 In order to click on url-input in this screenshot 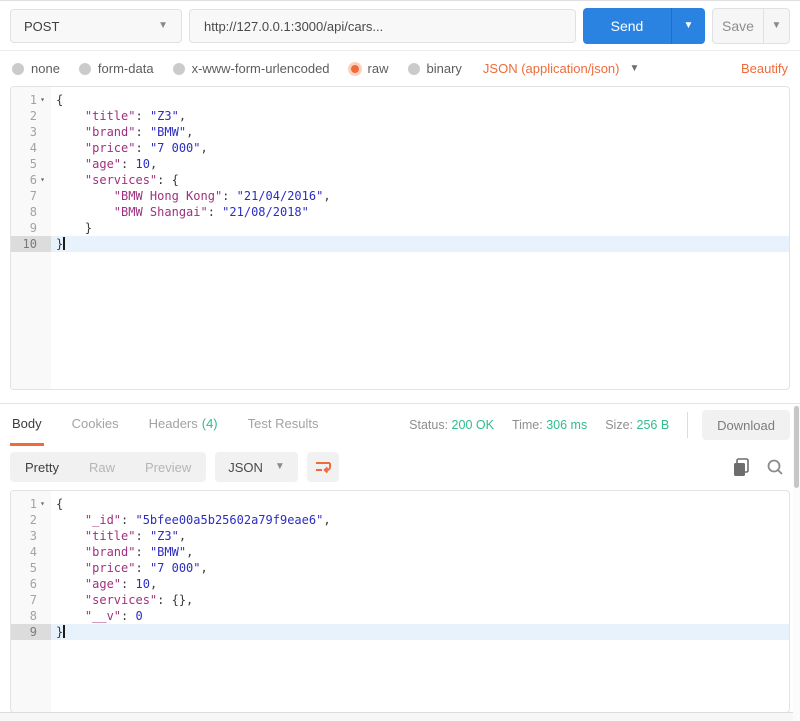, I will do `click(382, 26)`.